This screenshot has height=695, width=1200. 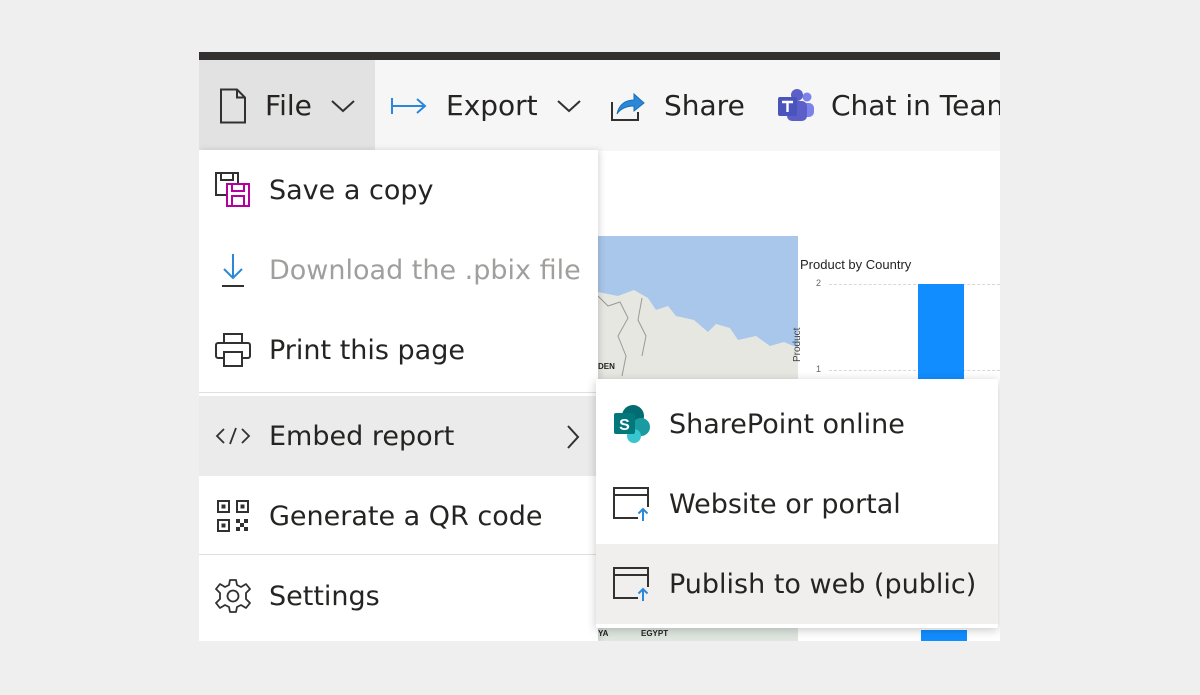 I want to click on chevron-right-icon, so click(x=573, y=440).